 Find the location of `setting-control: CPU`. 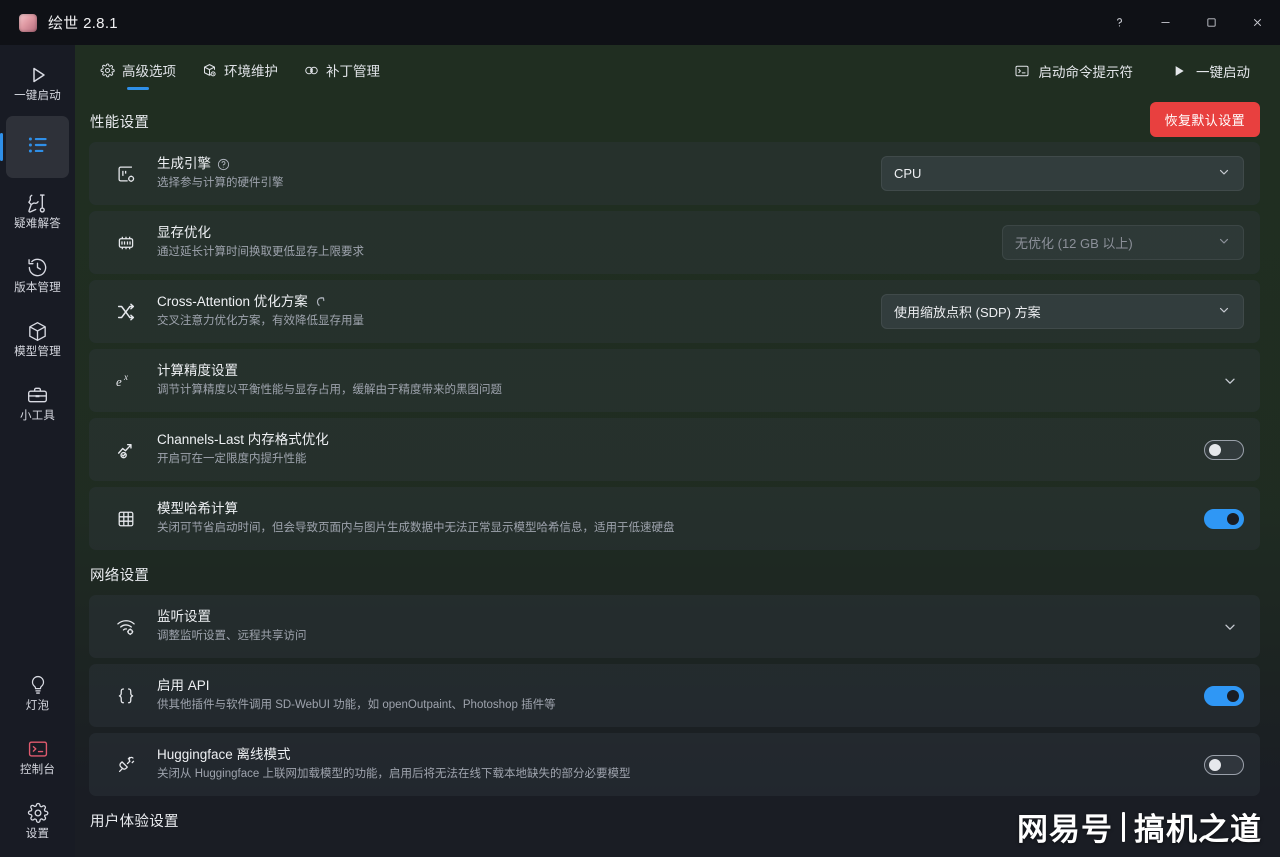

setting-control: CPU is located at coordinates (1062, 173).